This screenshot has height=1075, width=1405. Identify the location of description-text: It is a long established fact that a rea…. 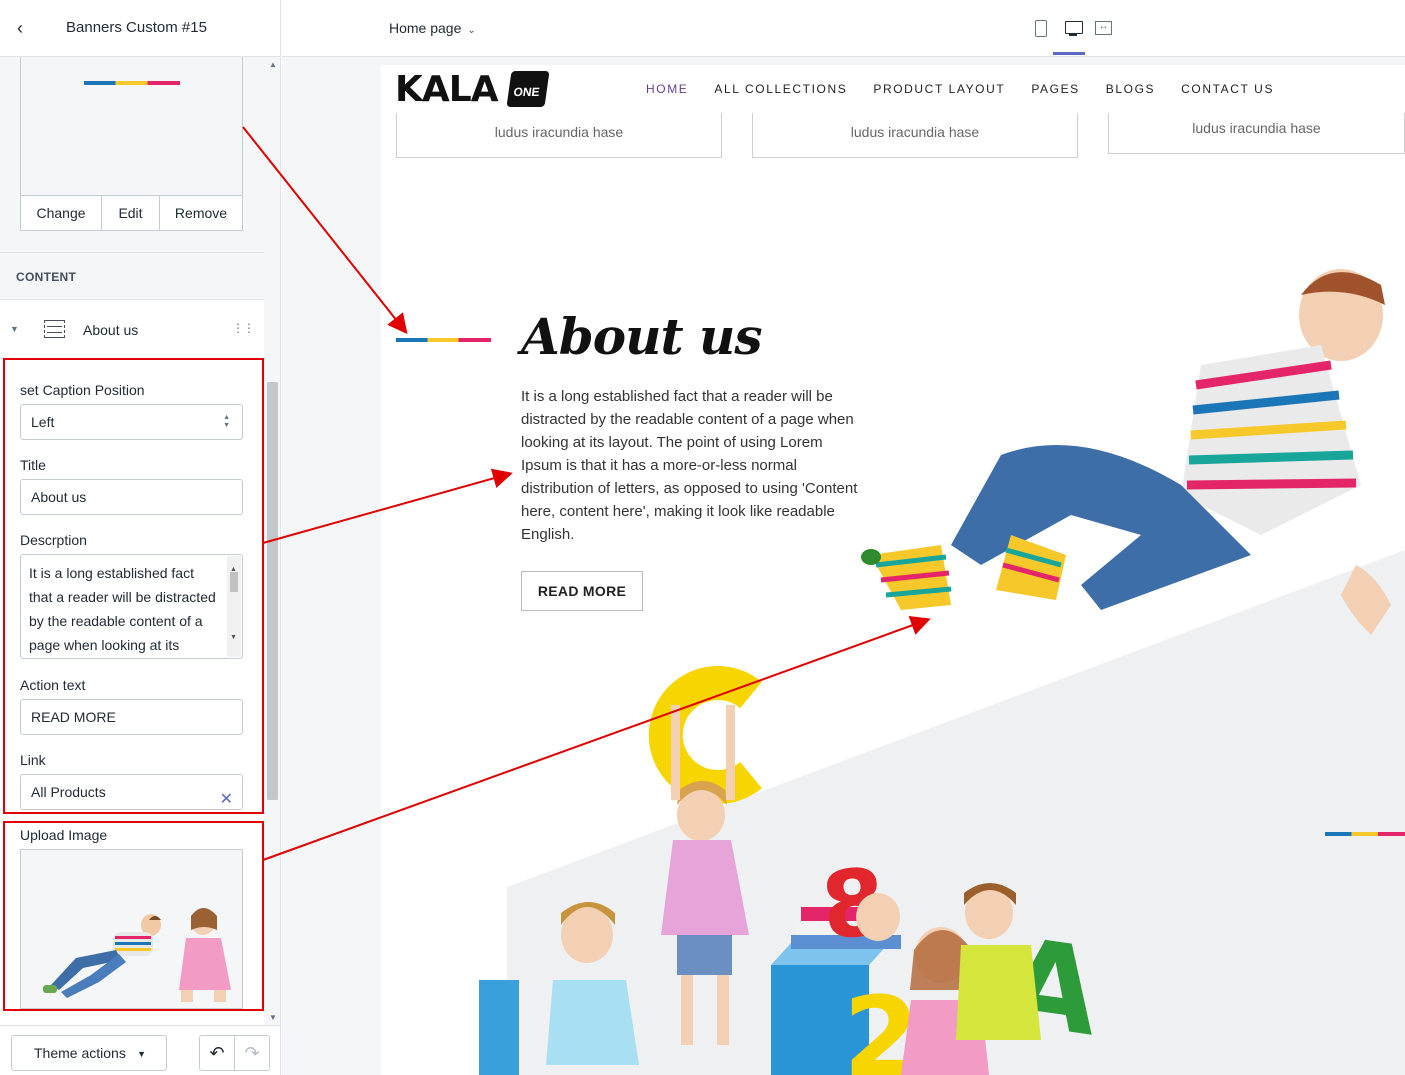
(122, 609).